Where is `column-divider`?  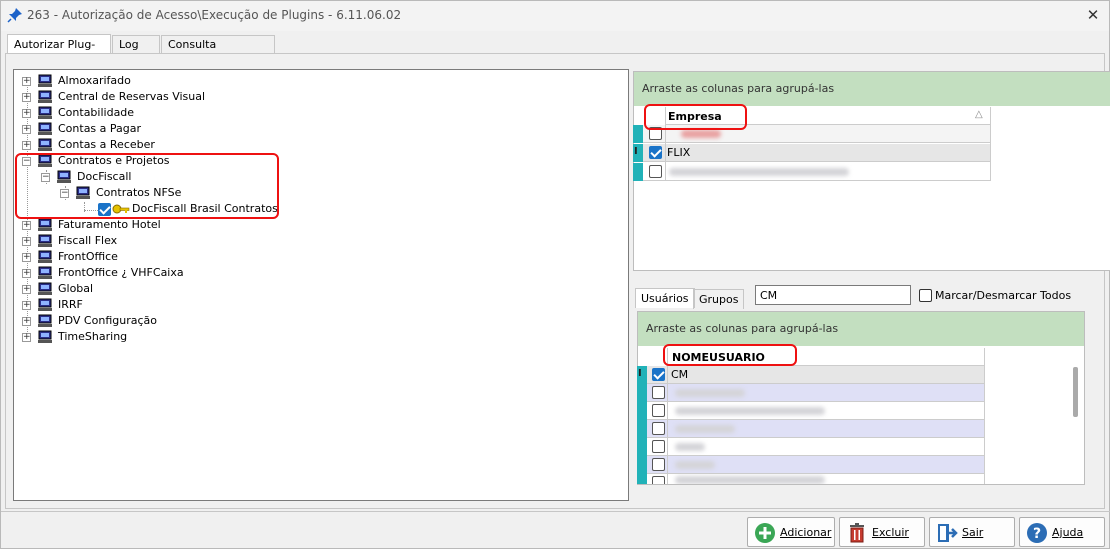
column-divider is located at coordinates (984, 416).